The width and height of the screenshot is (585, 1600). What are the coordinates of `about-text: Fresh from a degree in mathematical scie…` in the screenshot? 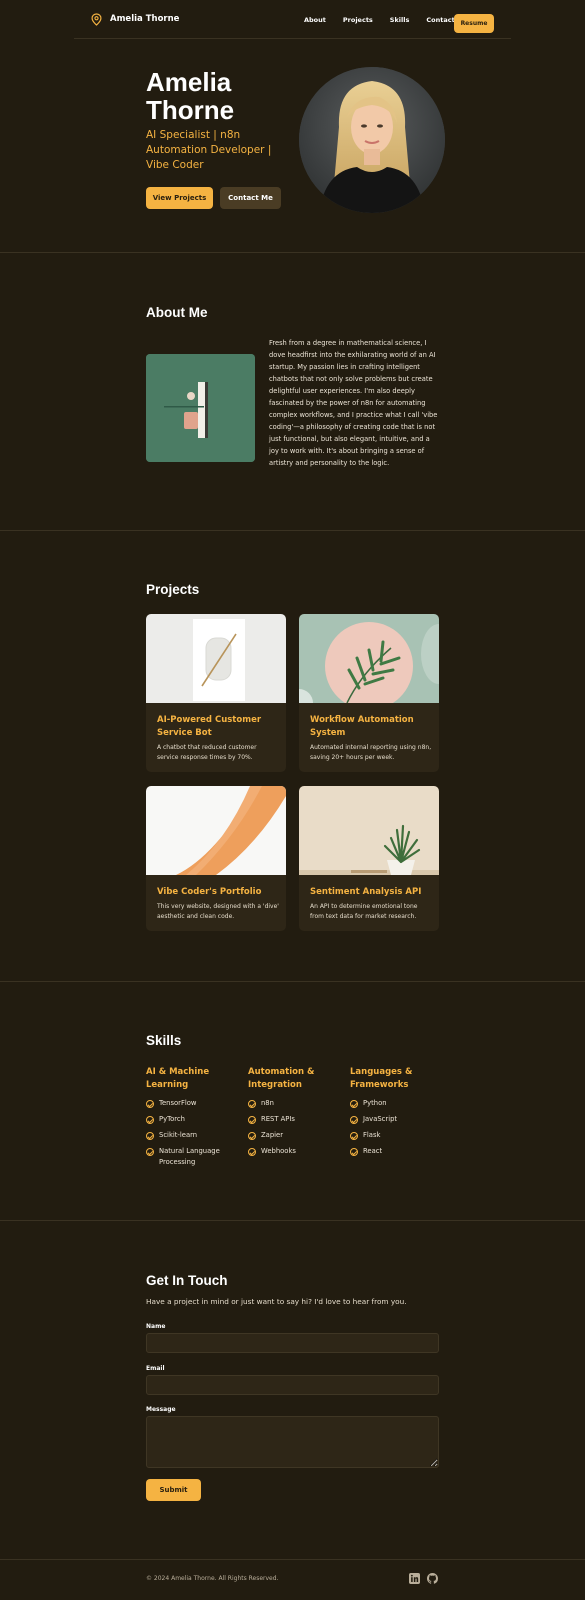 It's located at (353, 403).